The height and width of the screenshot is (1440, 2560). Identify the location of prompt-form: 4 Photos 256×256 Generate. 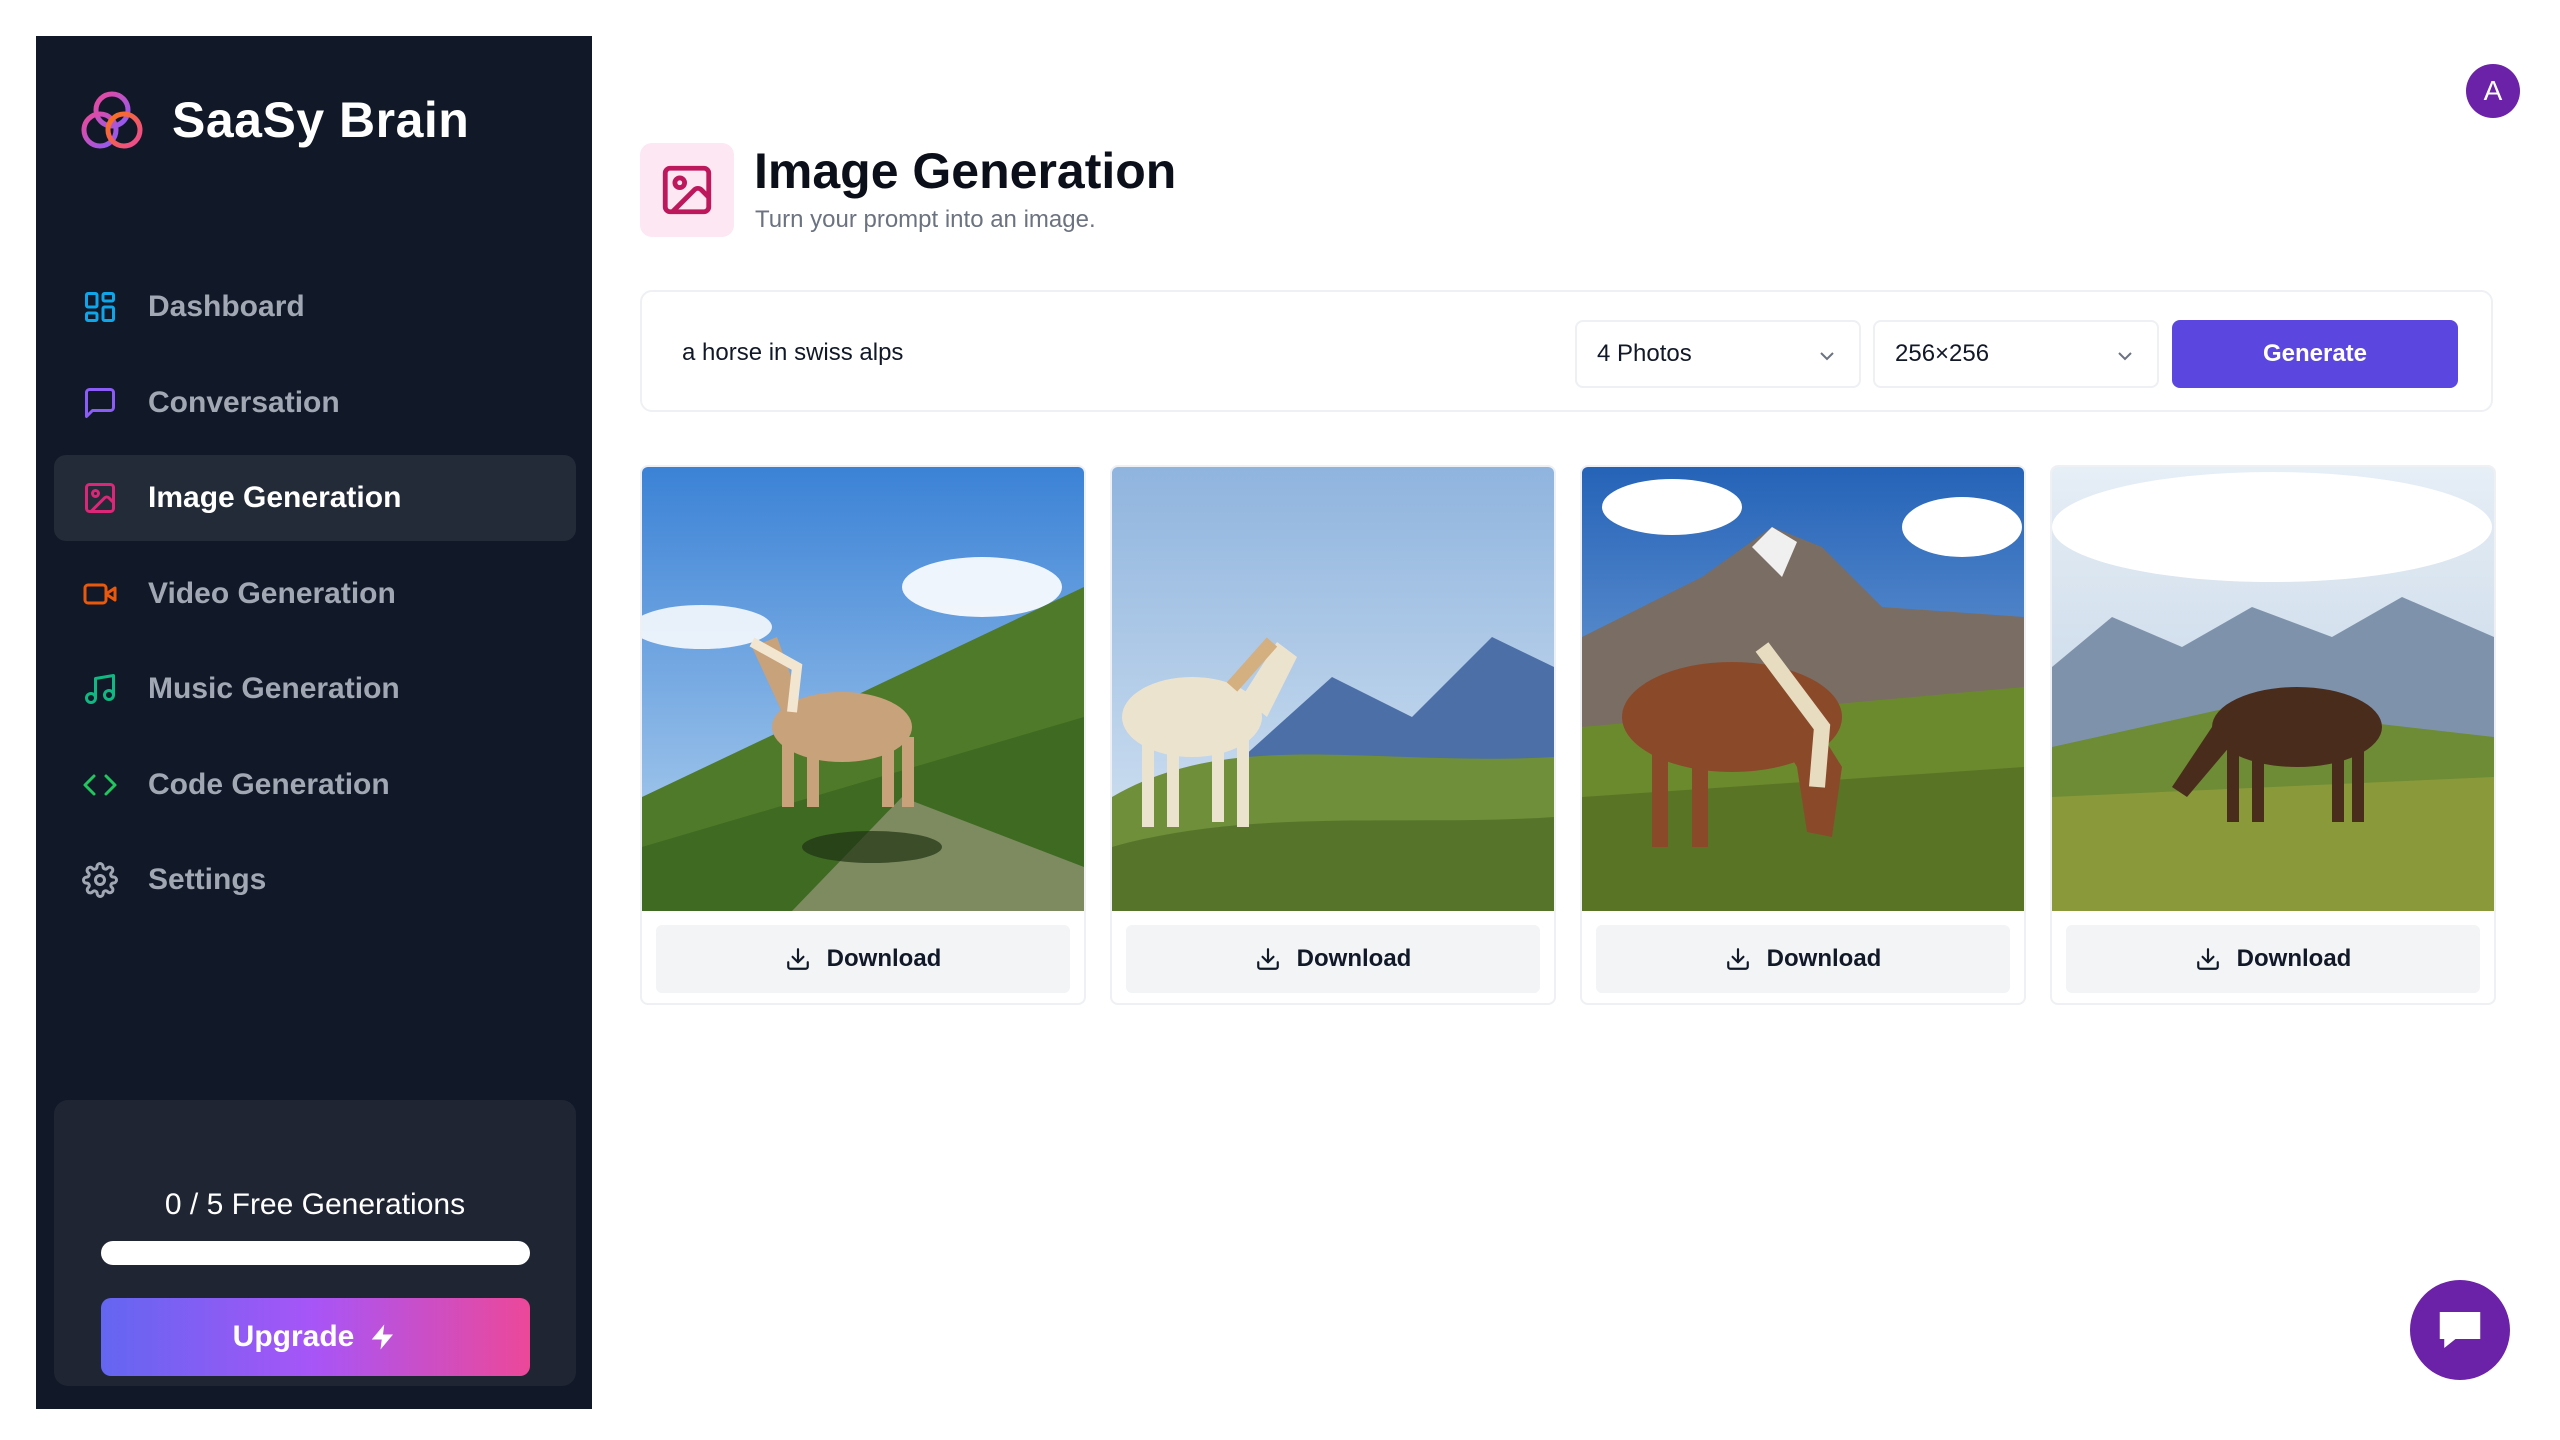
(1566, 351).